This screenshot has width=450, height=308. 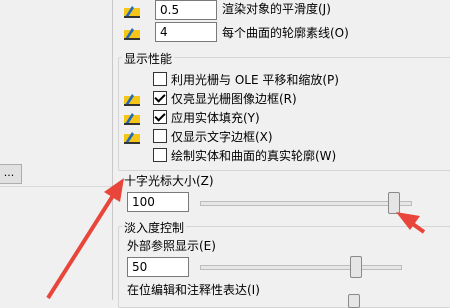 What do you see at coordinates (154, 227) in the screenshot?
I see `fade-control-title: 淡入度控制` at bounding box center [154, 227].